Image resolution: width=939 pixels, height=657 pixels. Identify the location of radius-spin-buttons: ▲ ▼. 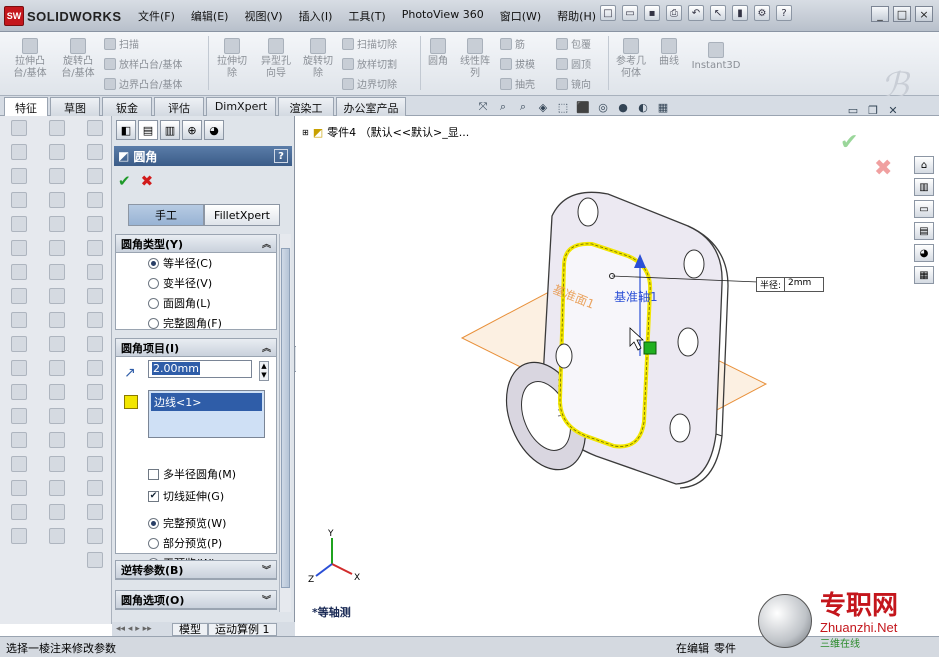
(264, 371).